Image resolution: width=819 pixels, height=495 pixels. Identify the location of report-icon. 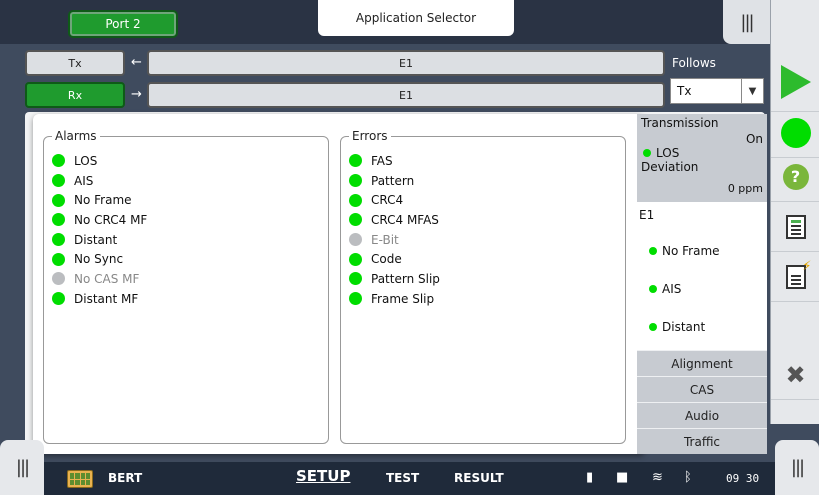
(795, 226).